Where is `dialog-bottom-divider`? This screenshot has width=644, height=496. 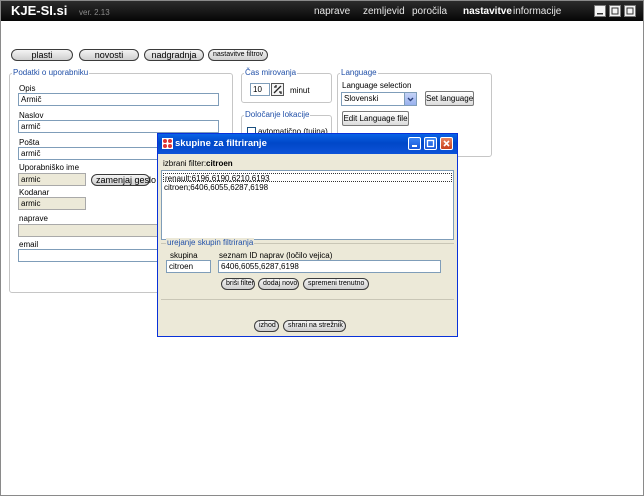 dialog-bottom-divider is located at coordinates (307, 299).